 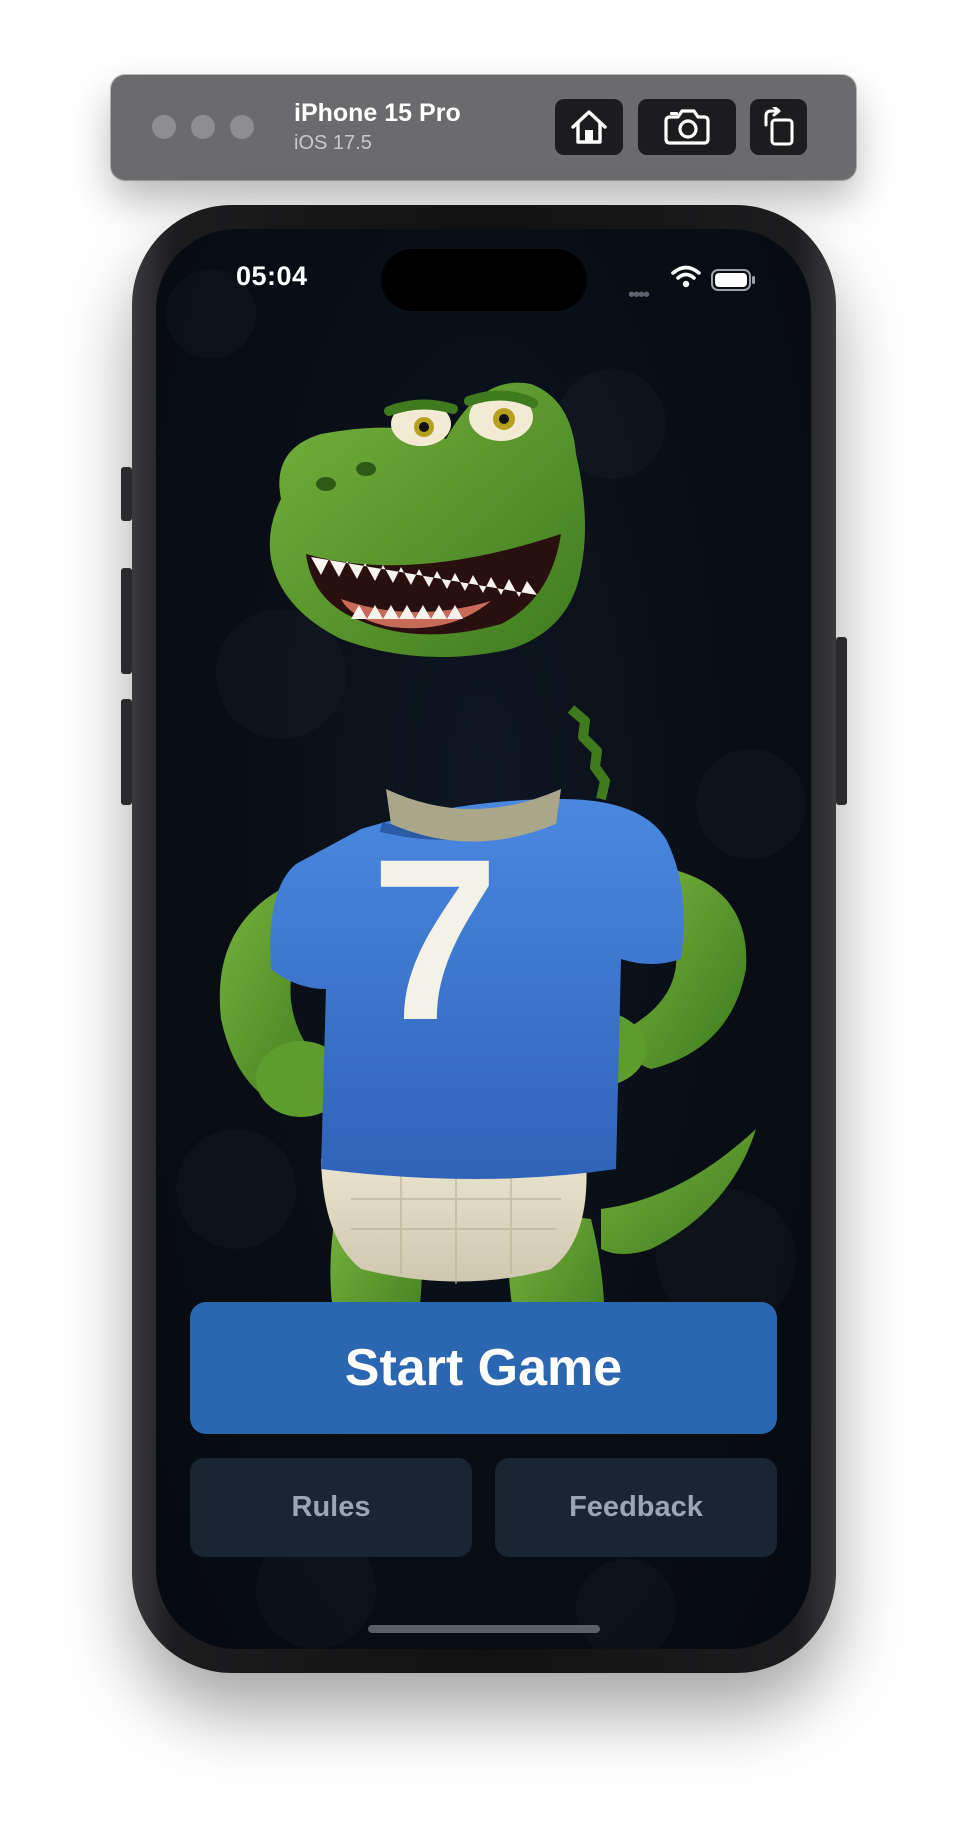 I want to click on volume-up-button, so click(x=126, y=621).